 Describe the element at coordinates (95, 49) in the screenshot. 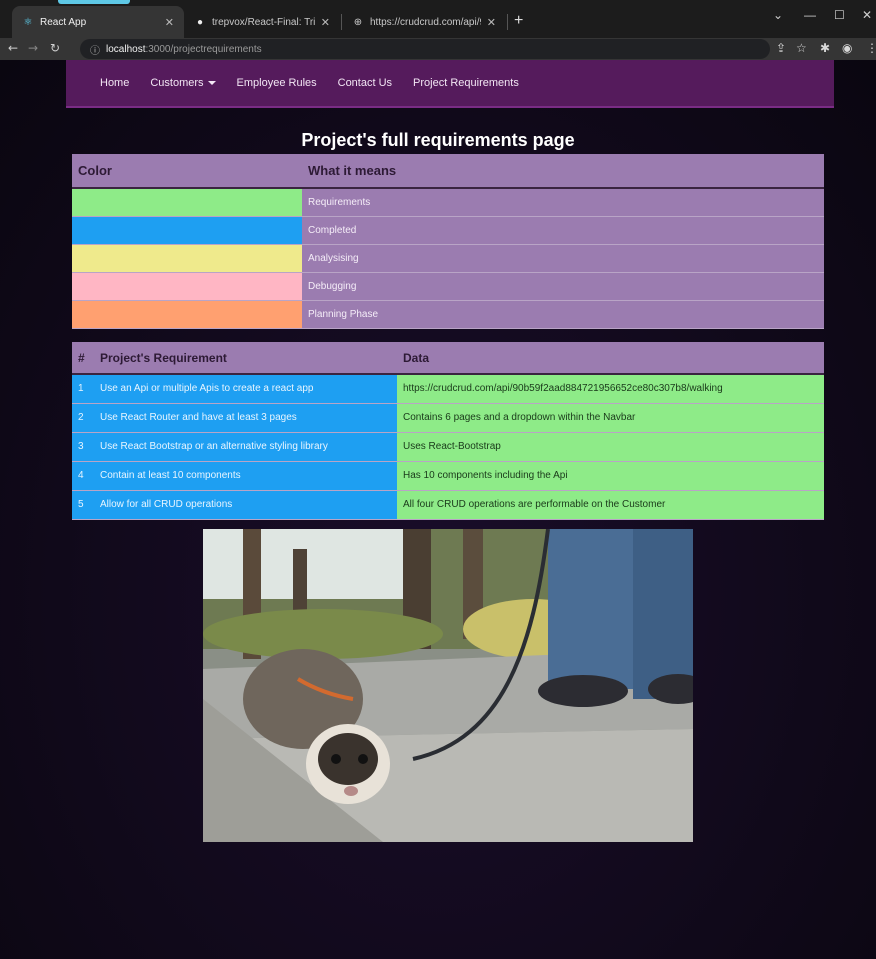

I see `info-icon: ⓘ` at that location.